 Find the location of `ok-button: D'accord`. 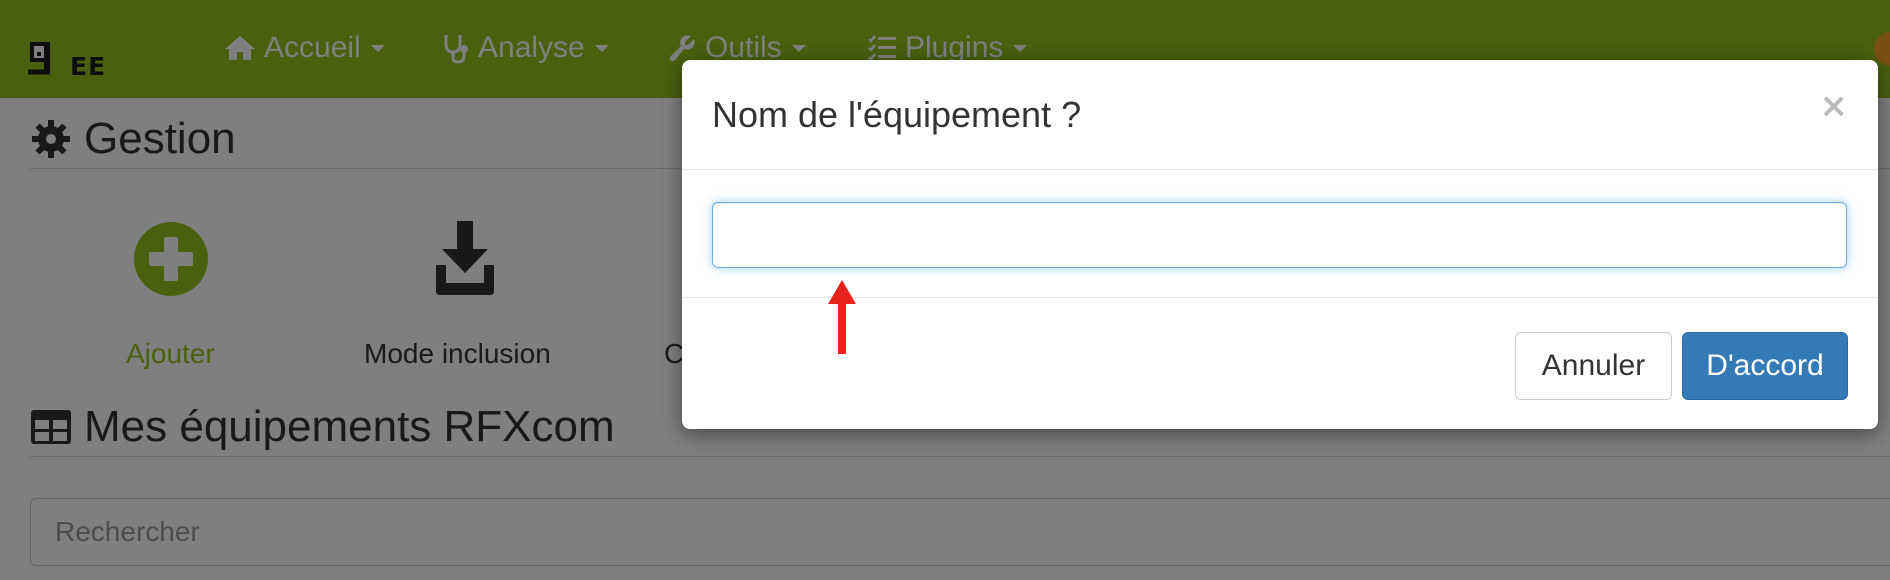

ok-button: D'accord is located at coordinates (1765, 366).